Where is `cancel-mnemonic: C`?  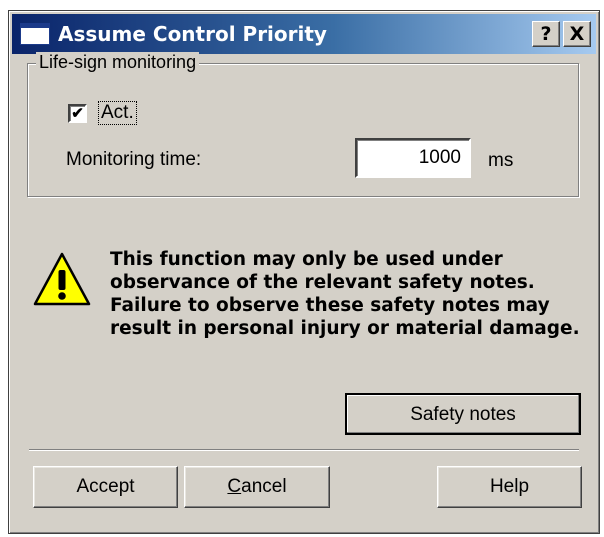
cancel-mnemonic: C is located at coordinates (234, 486).